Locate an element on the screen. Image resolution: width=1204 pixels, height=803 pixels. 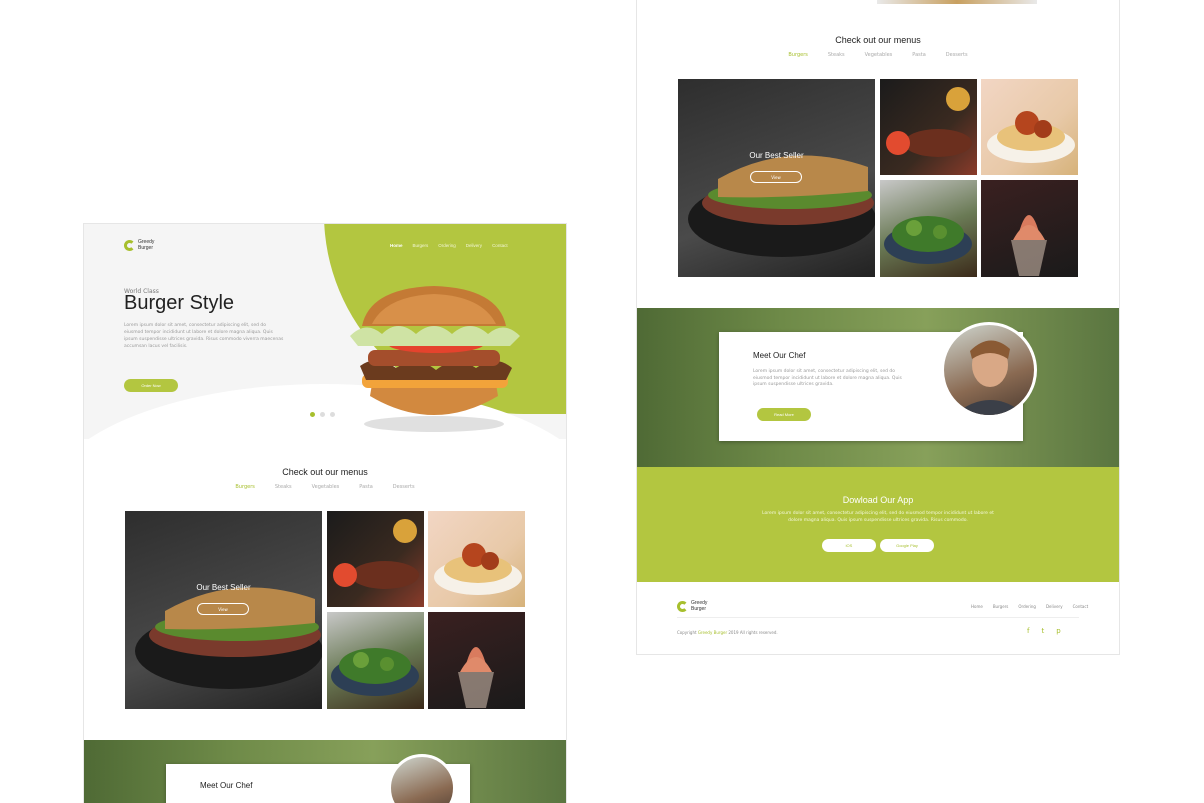
nav-home: Home is located at coordinates (396, 245).